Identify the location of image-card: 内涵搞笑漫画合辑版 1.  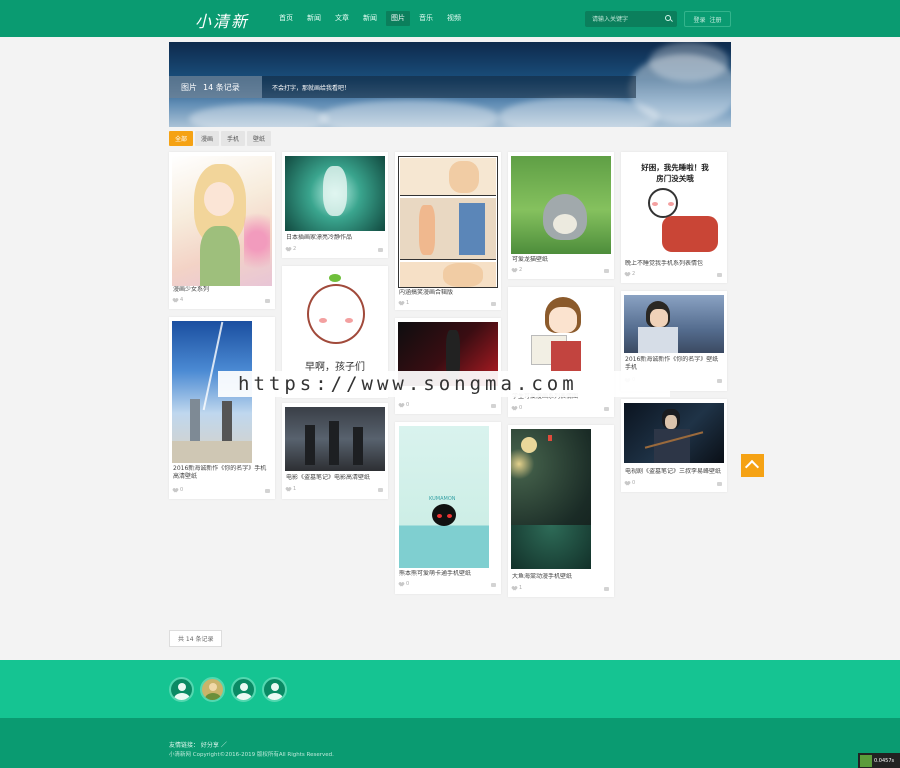
(448, 231).